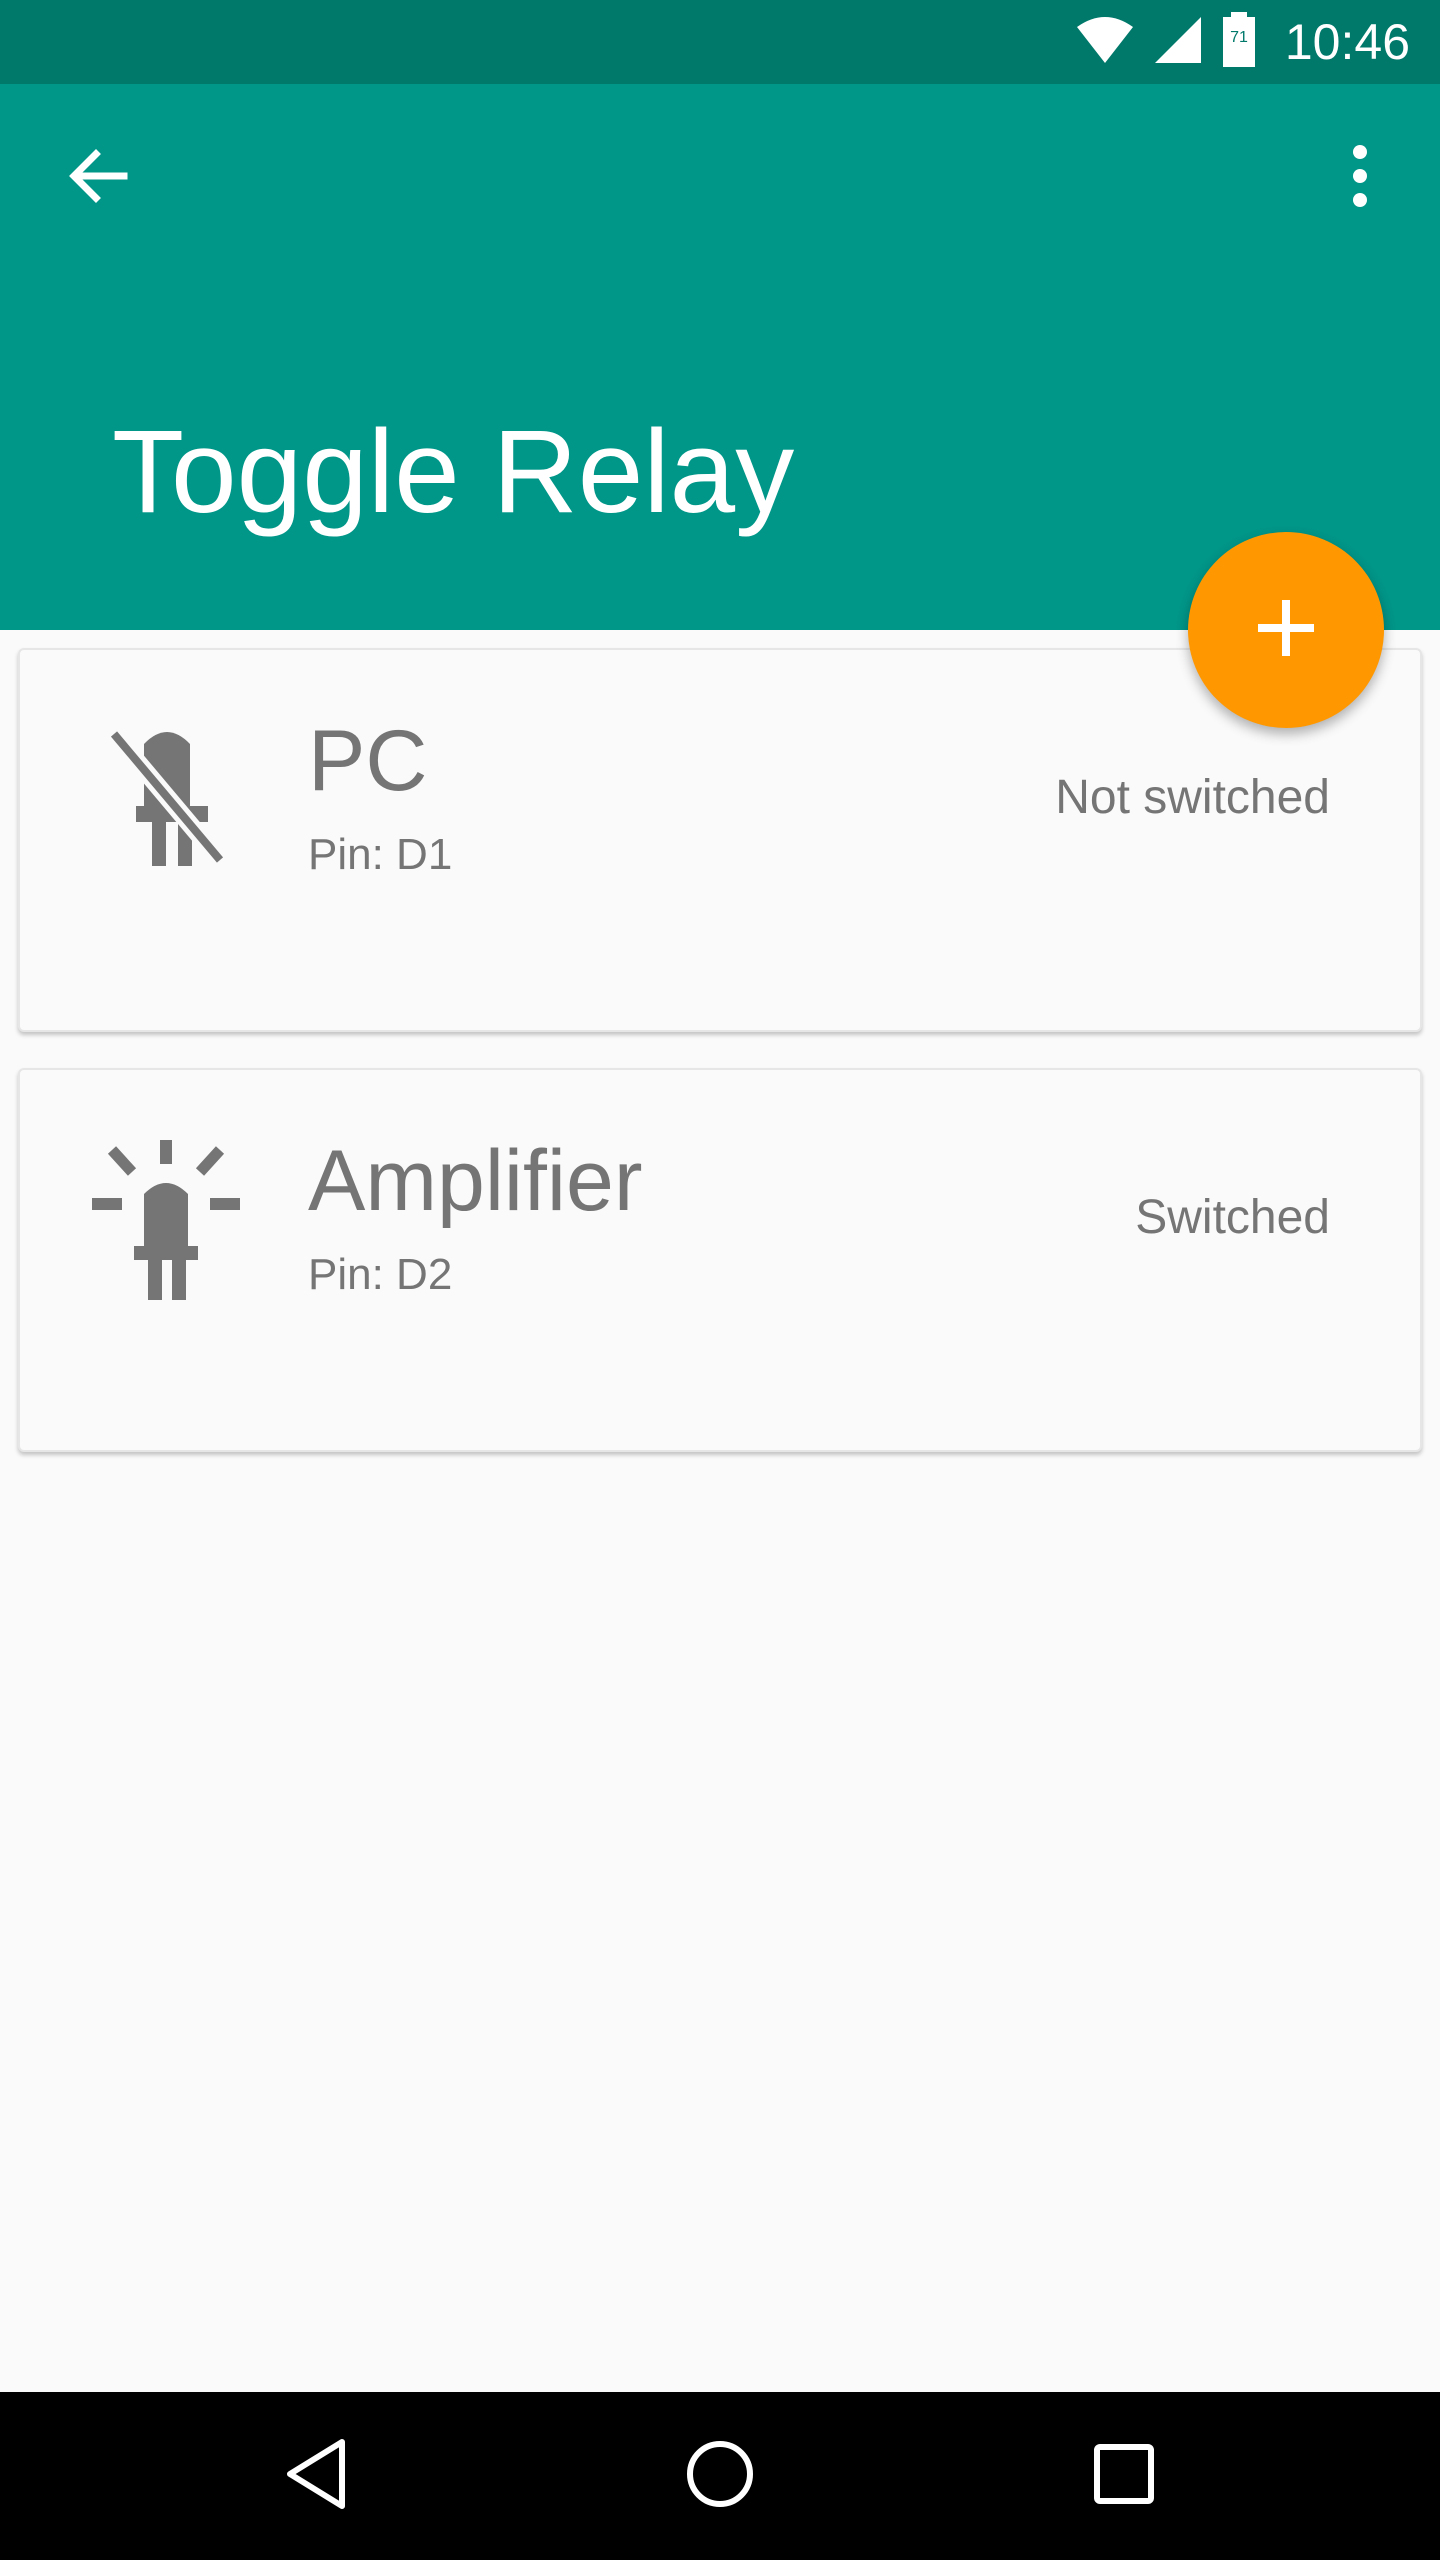 The image size is (1440, 2560). Describe the element at coordinates (720, 42) in the screenshot. I see `status-bar: 71 10:46` at that location.